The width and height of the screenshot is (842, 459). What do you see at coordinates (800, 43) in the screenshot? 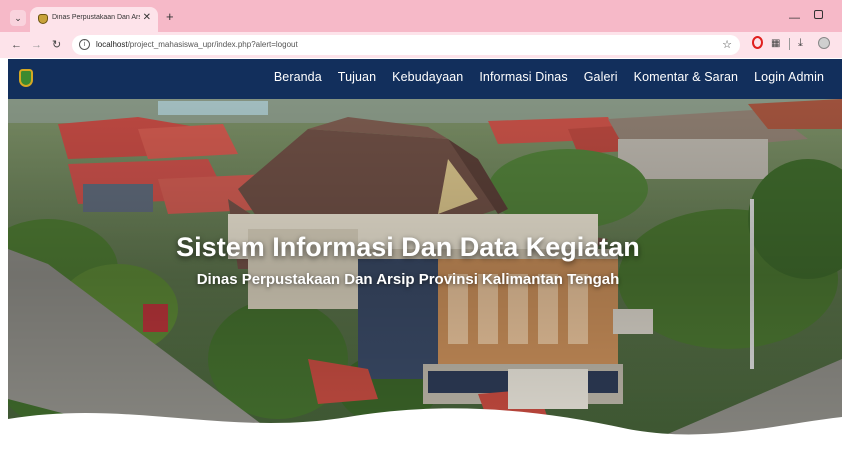
I see `download-icon: ⤓` at bounding box center [800, 43].